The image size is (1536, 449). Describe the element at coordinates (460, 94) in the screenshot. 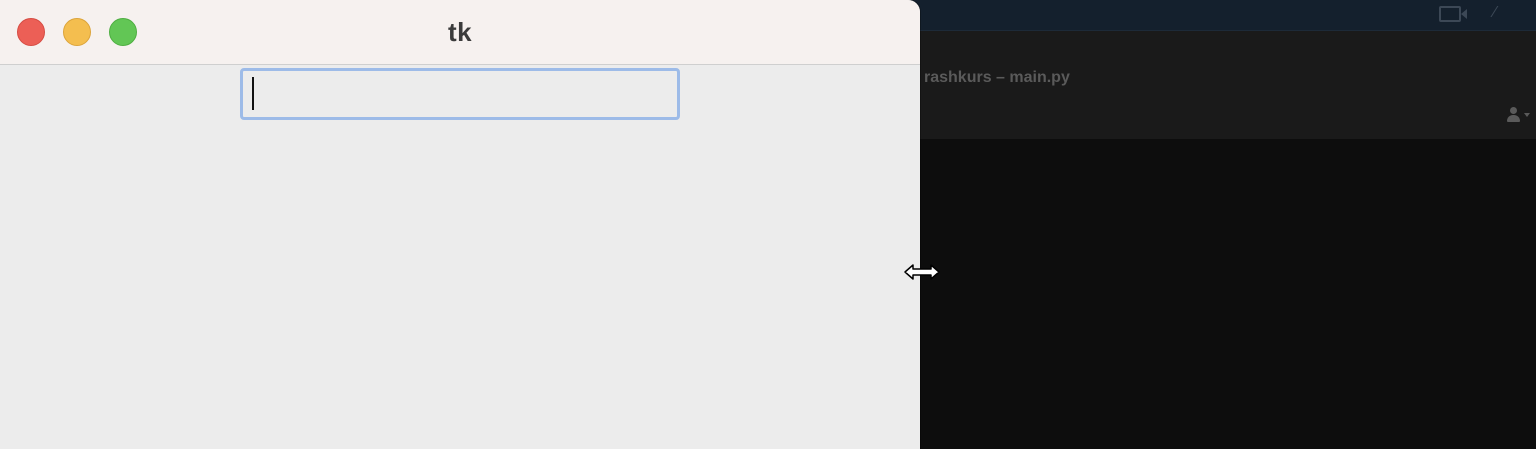

I see `text-entry` at that location.